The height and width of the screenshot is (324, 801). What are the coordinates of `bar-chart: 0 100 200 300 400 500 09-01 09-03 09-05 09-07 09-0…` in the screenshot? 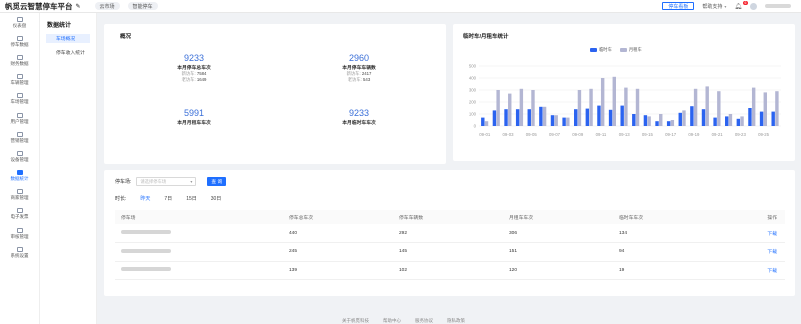 It's located at (625, 100).